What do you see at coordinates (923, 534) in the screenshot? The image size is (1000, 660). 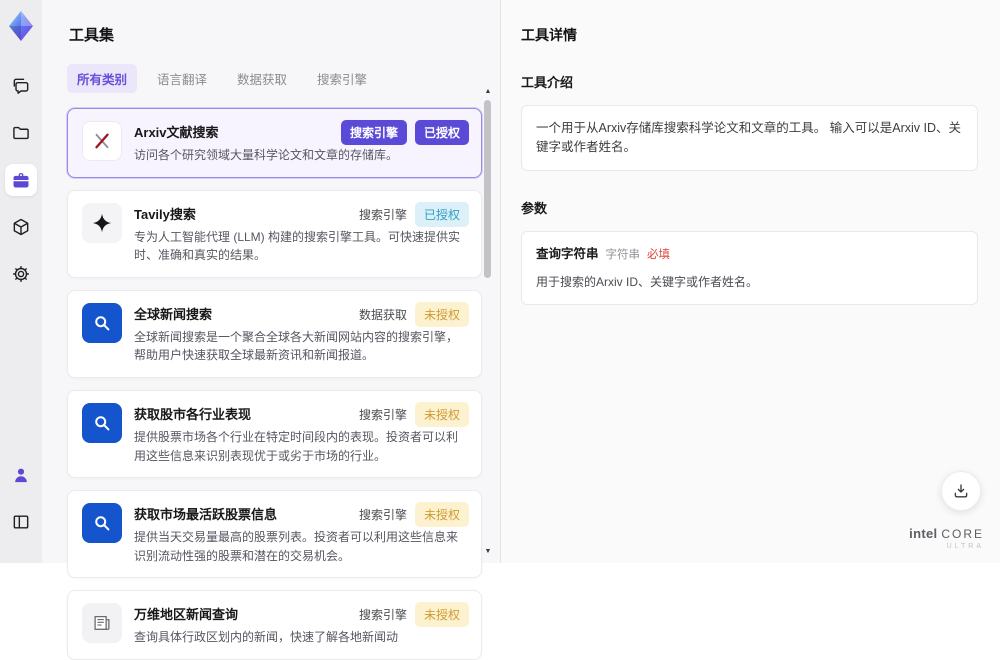 I see `intel-word: intel` at bounding box center [923, 534].